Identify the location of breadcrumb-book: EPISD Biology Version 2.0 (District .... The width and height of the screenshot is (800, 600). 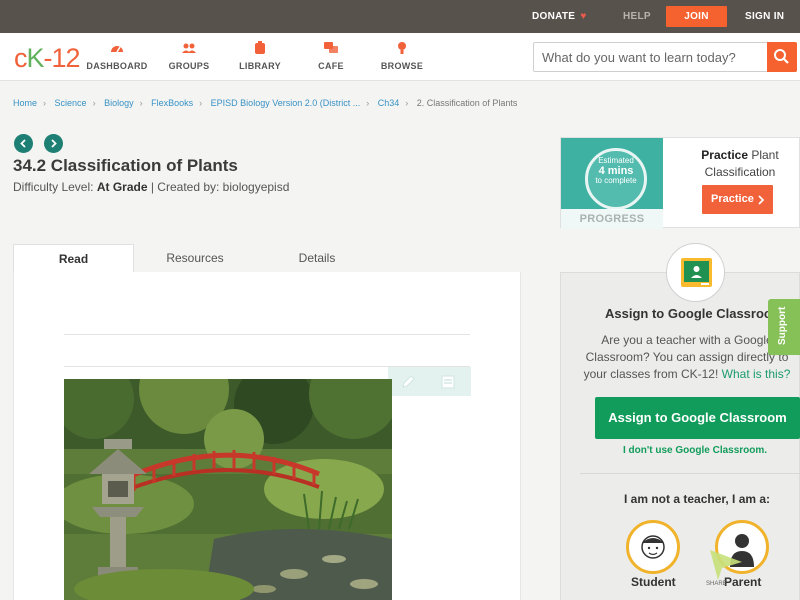
(286, 103).